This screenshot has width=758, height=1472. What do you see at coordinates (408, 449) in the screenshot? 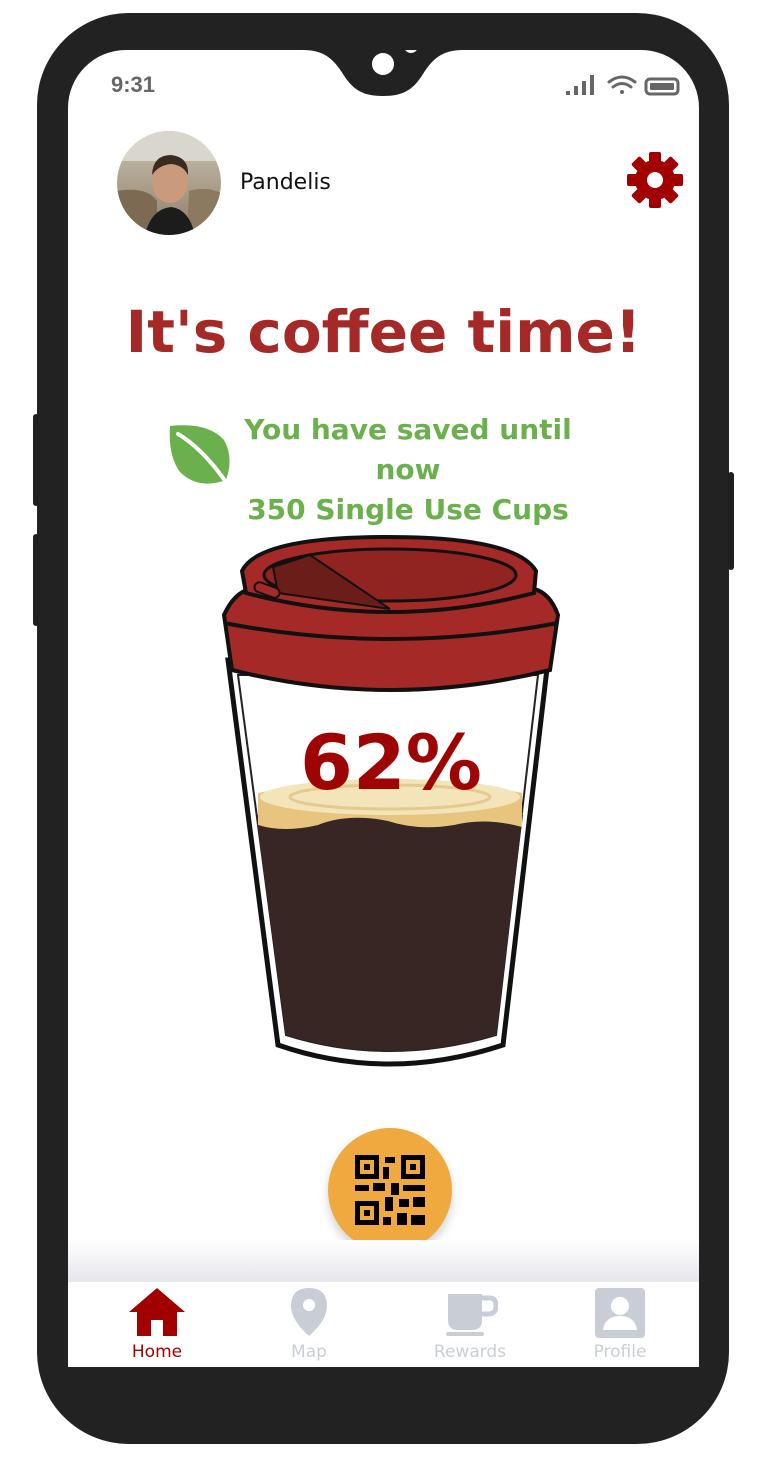
I see `savings-line-1: You have saved until now` at bounding box center [408, 449].